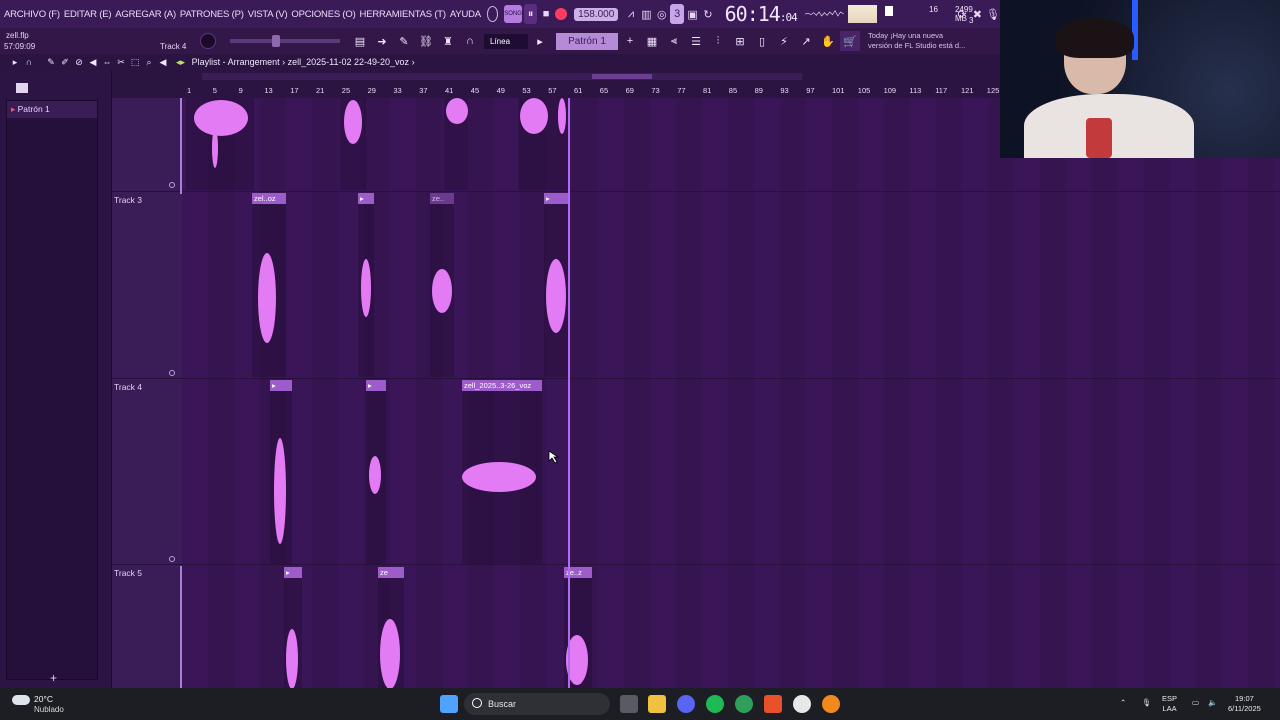 Image resolution: width=1280 pixels, height=720 pixels. Describe the element at coordinates (145, 14) in the screenshot. I see `menu-agregar: AGREGAR (A)` at that location.